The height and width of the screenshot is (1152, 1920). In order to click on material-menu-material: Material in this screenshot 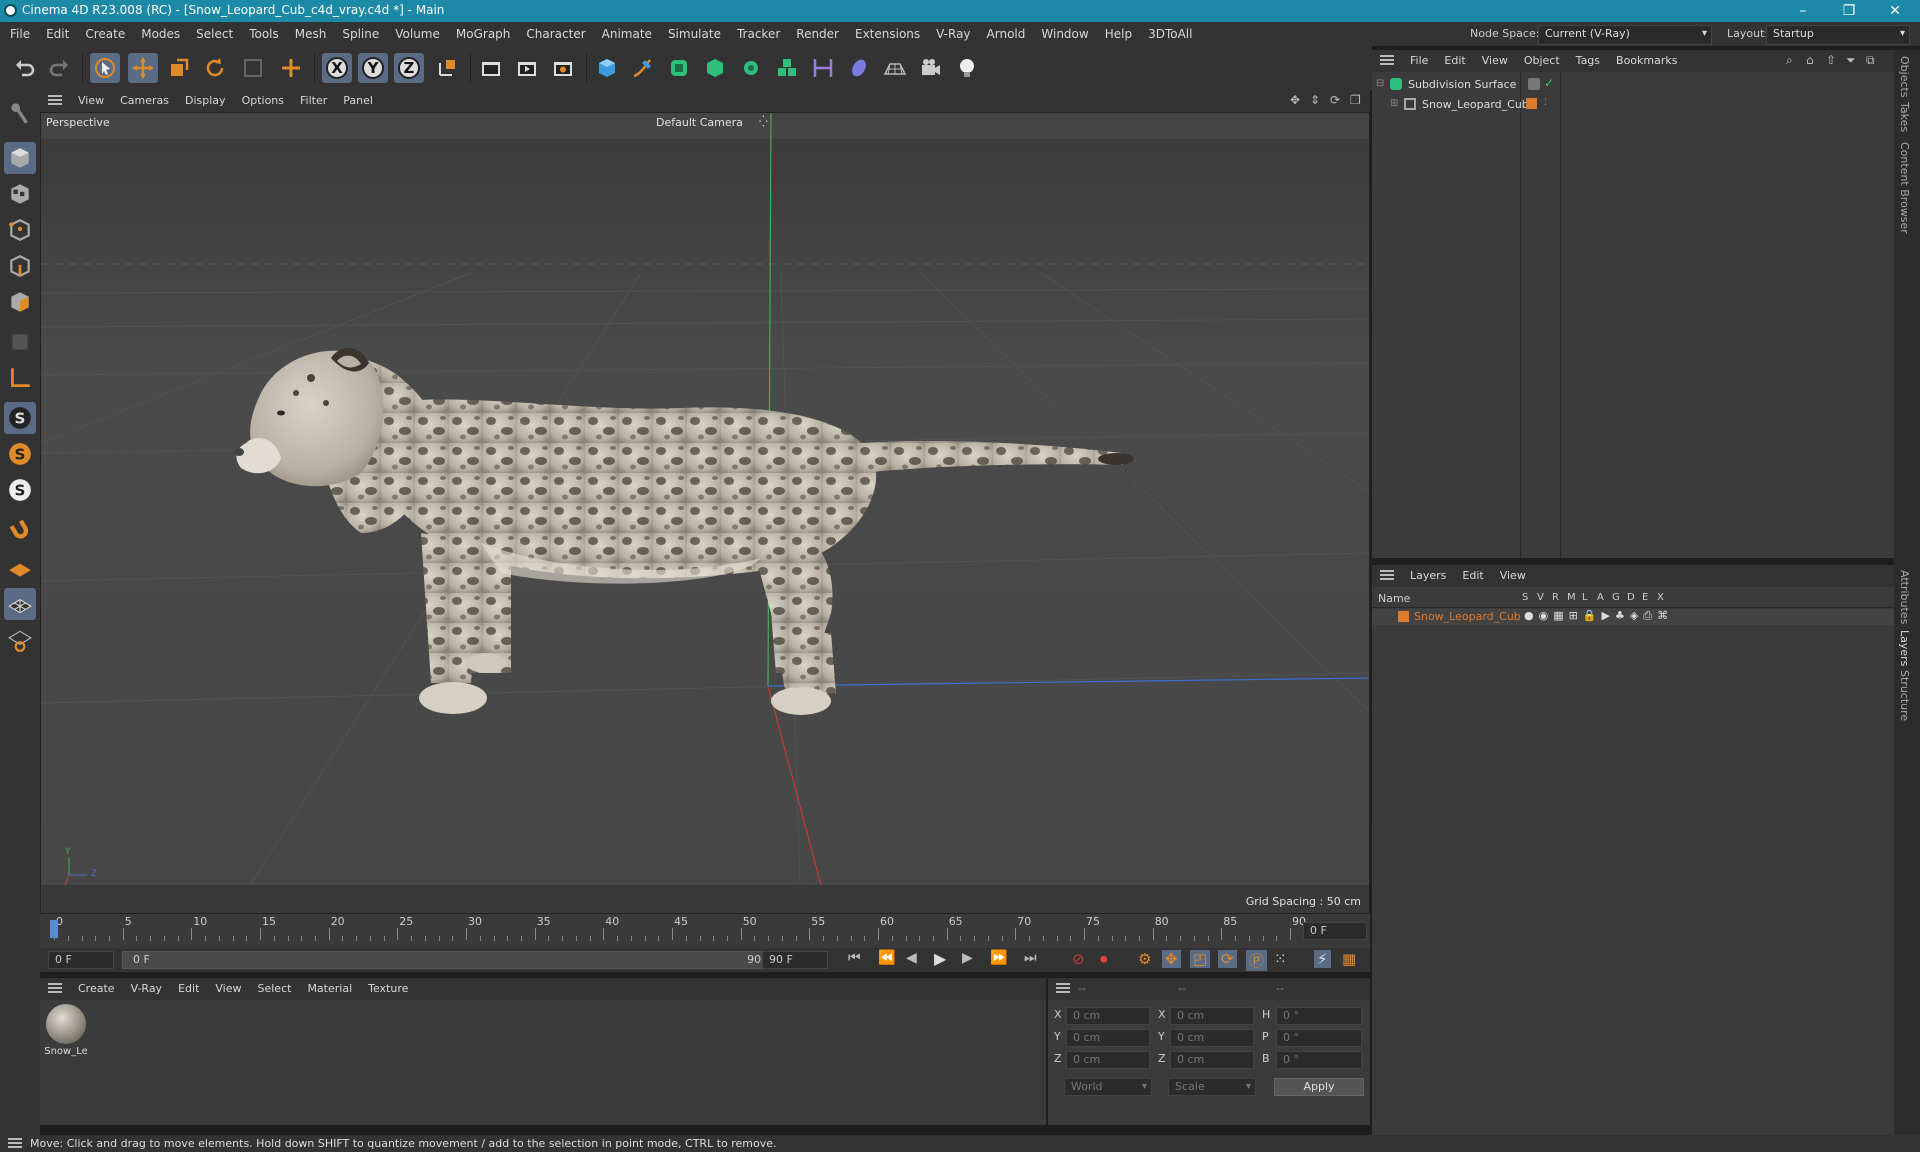, I will do `click(329, 989)`.